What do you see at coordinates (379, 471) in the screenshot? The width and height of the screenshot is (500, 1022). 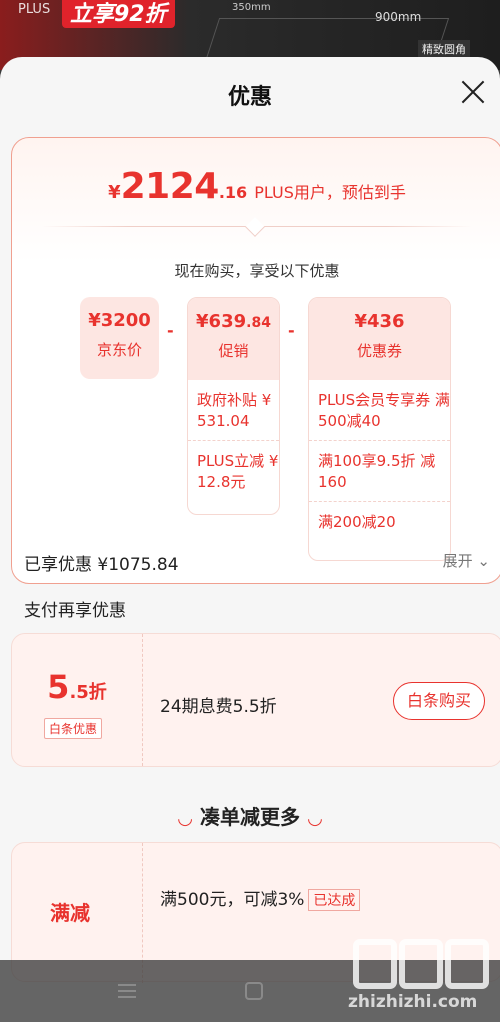 I see `coupon-item-discount: 满100享9.5折 减160` at bounding box center [379, 471].